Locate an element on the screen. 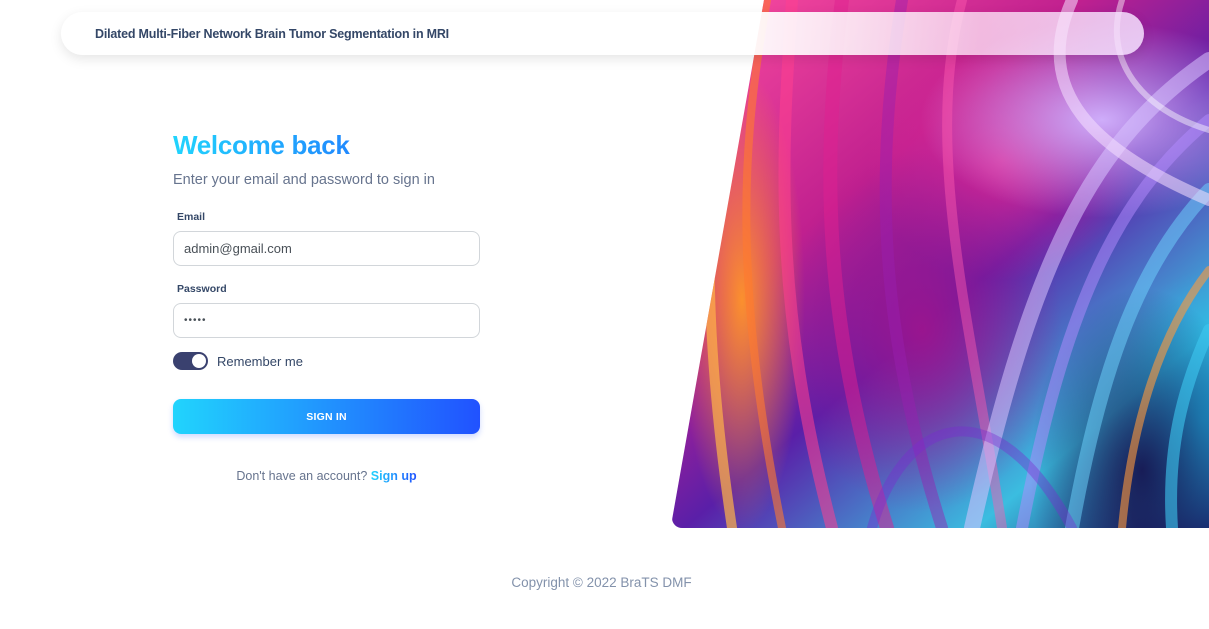  password-label: Password is located at coordinates (202, 289).